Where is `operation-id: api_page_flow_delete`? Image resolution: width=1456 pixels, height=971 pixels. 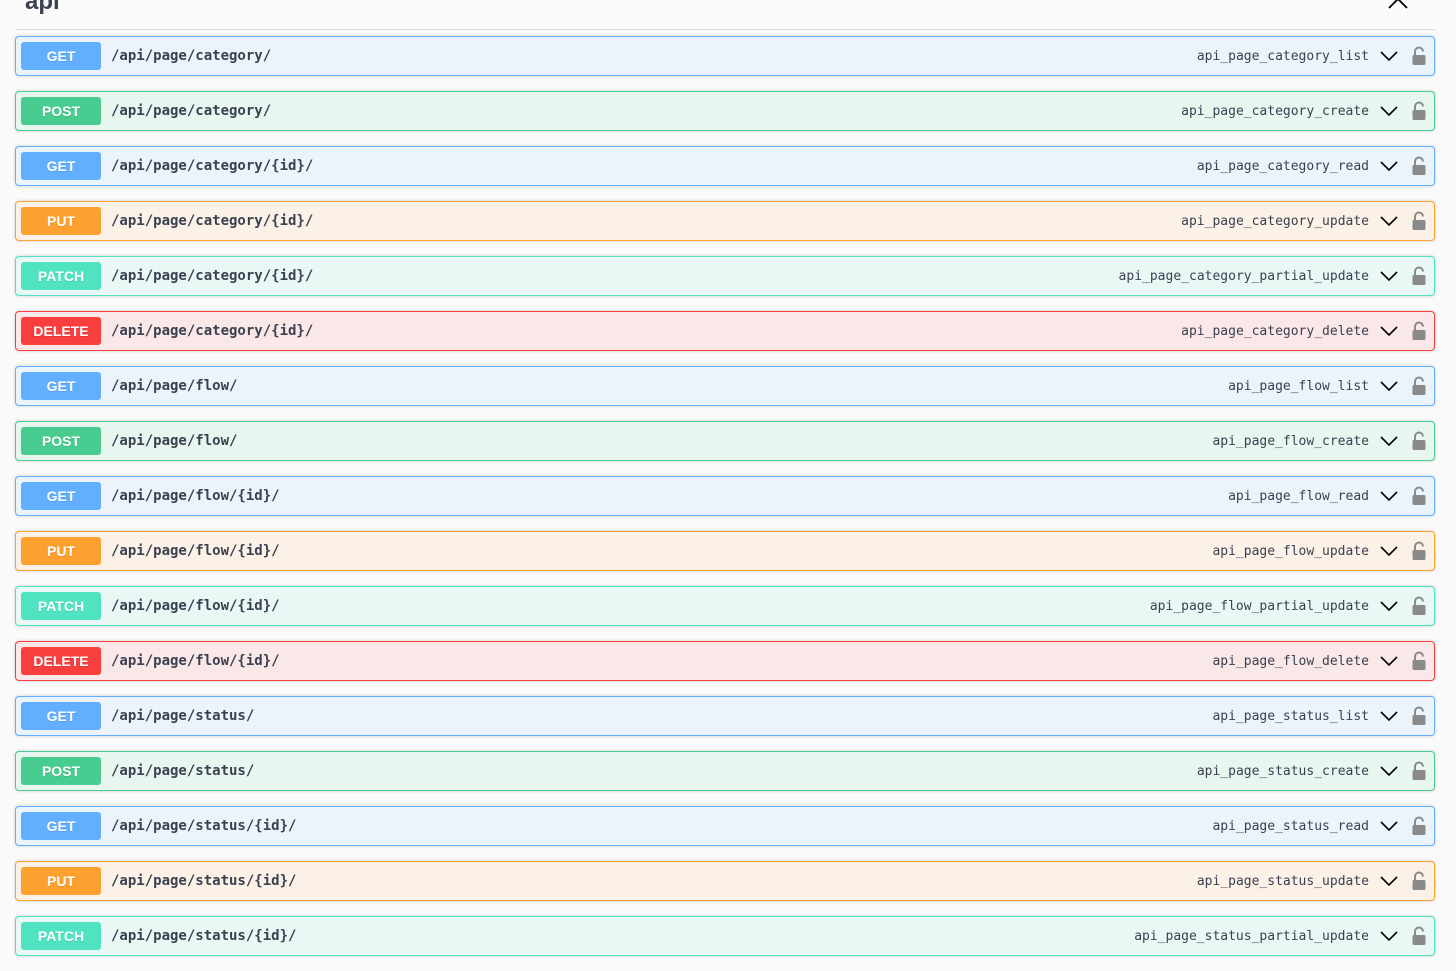 operation-id: api_page_flow_delete is located at coordinates (1290, 661).